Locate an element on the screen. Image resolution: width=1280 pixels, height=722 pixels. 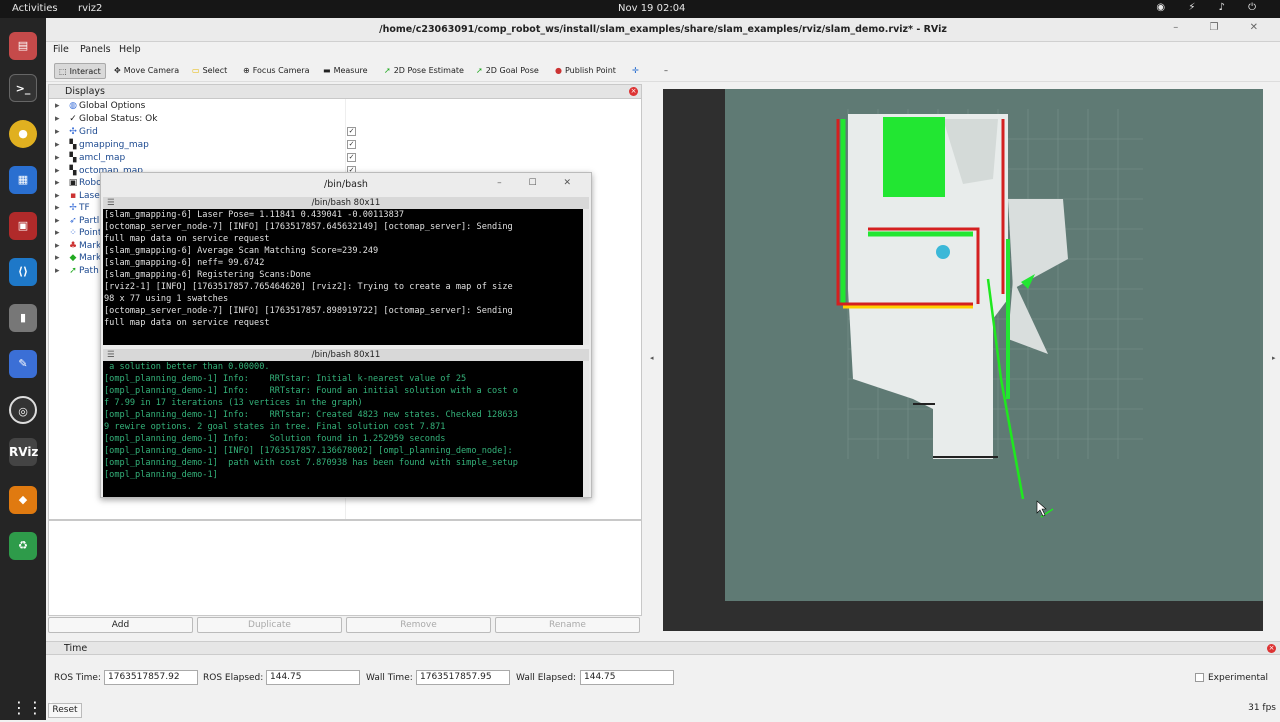
active-app-menu: rviz2 is located at coordinates (90, 8).